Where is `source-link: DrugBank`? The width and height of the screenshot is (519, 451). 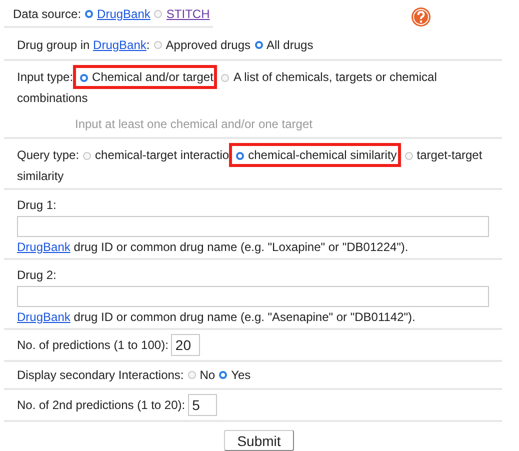
source-link: DrugBank is located at coordinates (123, 14).